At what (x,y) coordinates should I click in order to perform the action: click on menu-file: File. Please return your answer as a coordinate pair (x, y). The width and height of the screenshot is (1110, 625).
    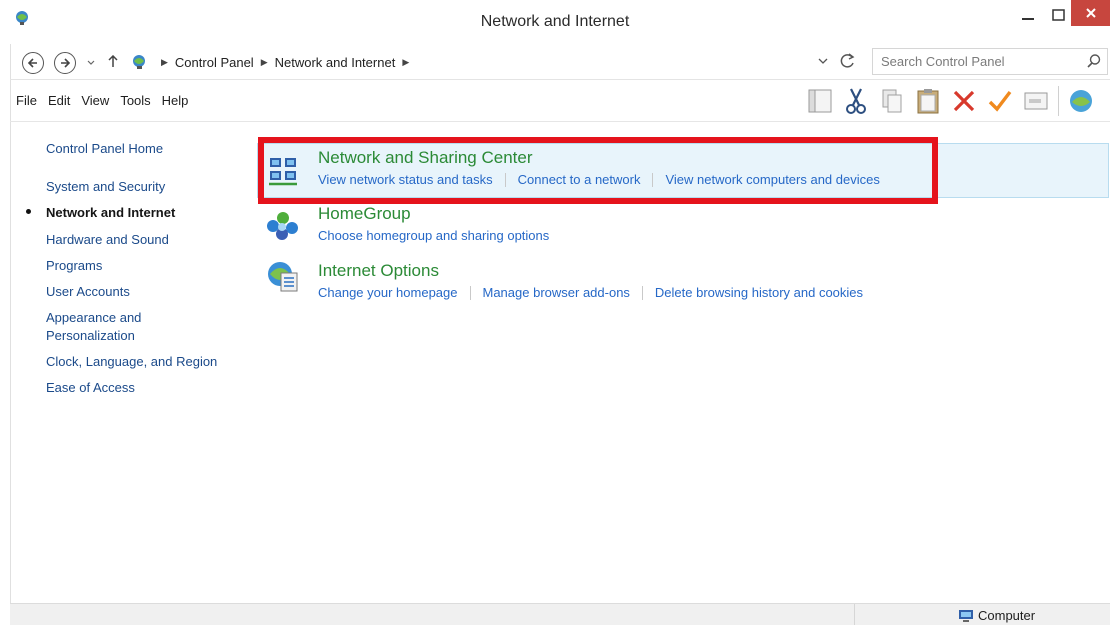
    Looking at the image, I should click on (26, 100).